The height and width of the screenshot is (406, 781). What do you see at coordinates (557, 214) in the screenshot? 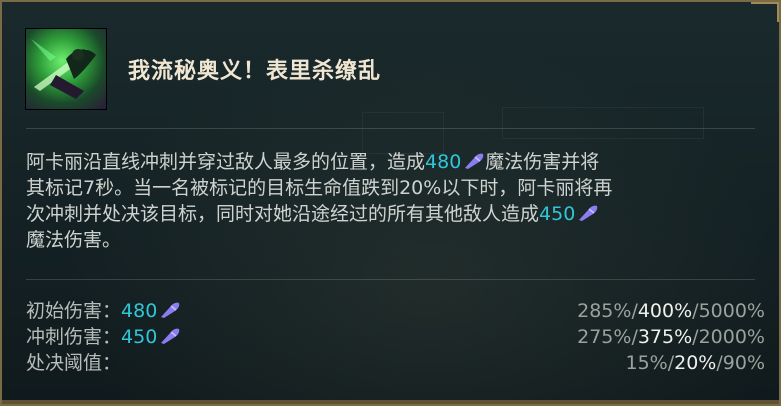
I see `damage-value-2: 450` at bounding box center [557, 214].